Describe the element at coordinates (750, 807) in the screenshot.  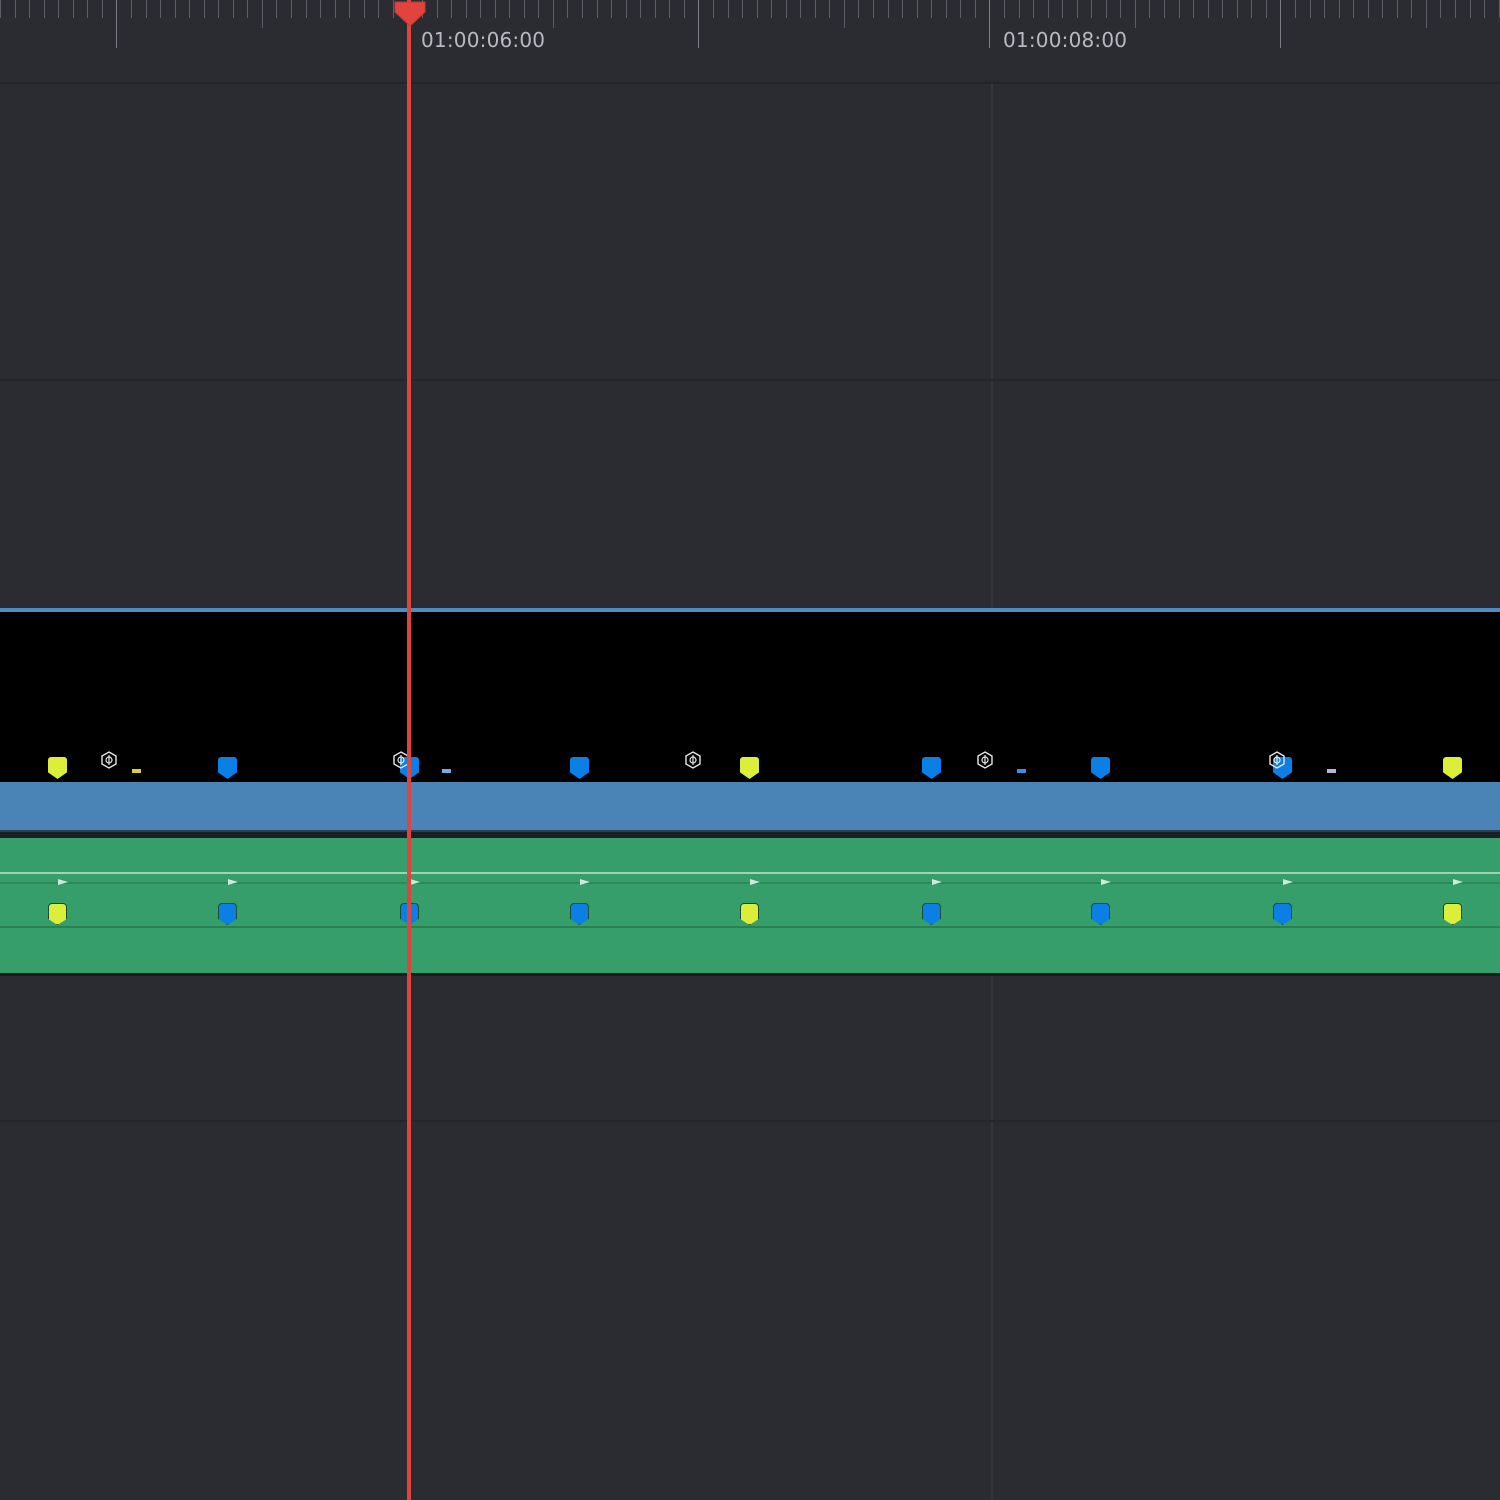
I see `video-clip-bar` at that location.